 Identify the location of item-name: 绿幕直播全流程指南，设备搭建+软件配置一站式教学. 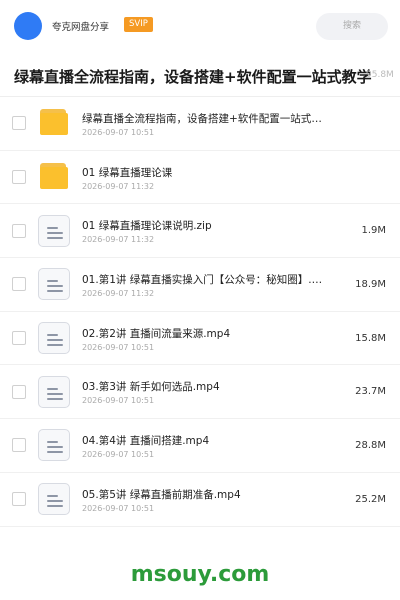
(207, 119).